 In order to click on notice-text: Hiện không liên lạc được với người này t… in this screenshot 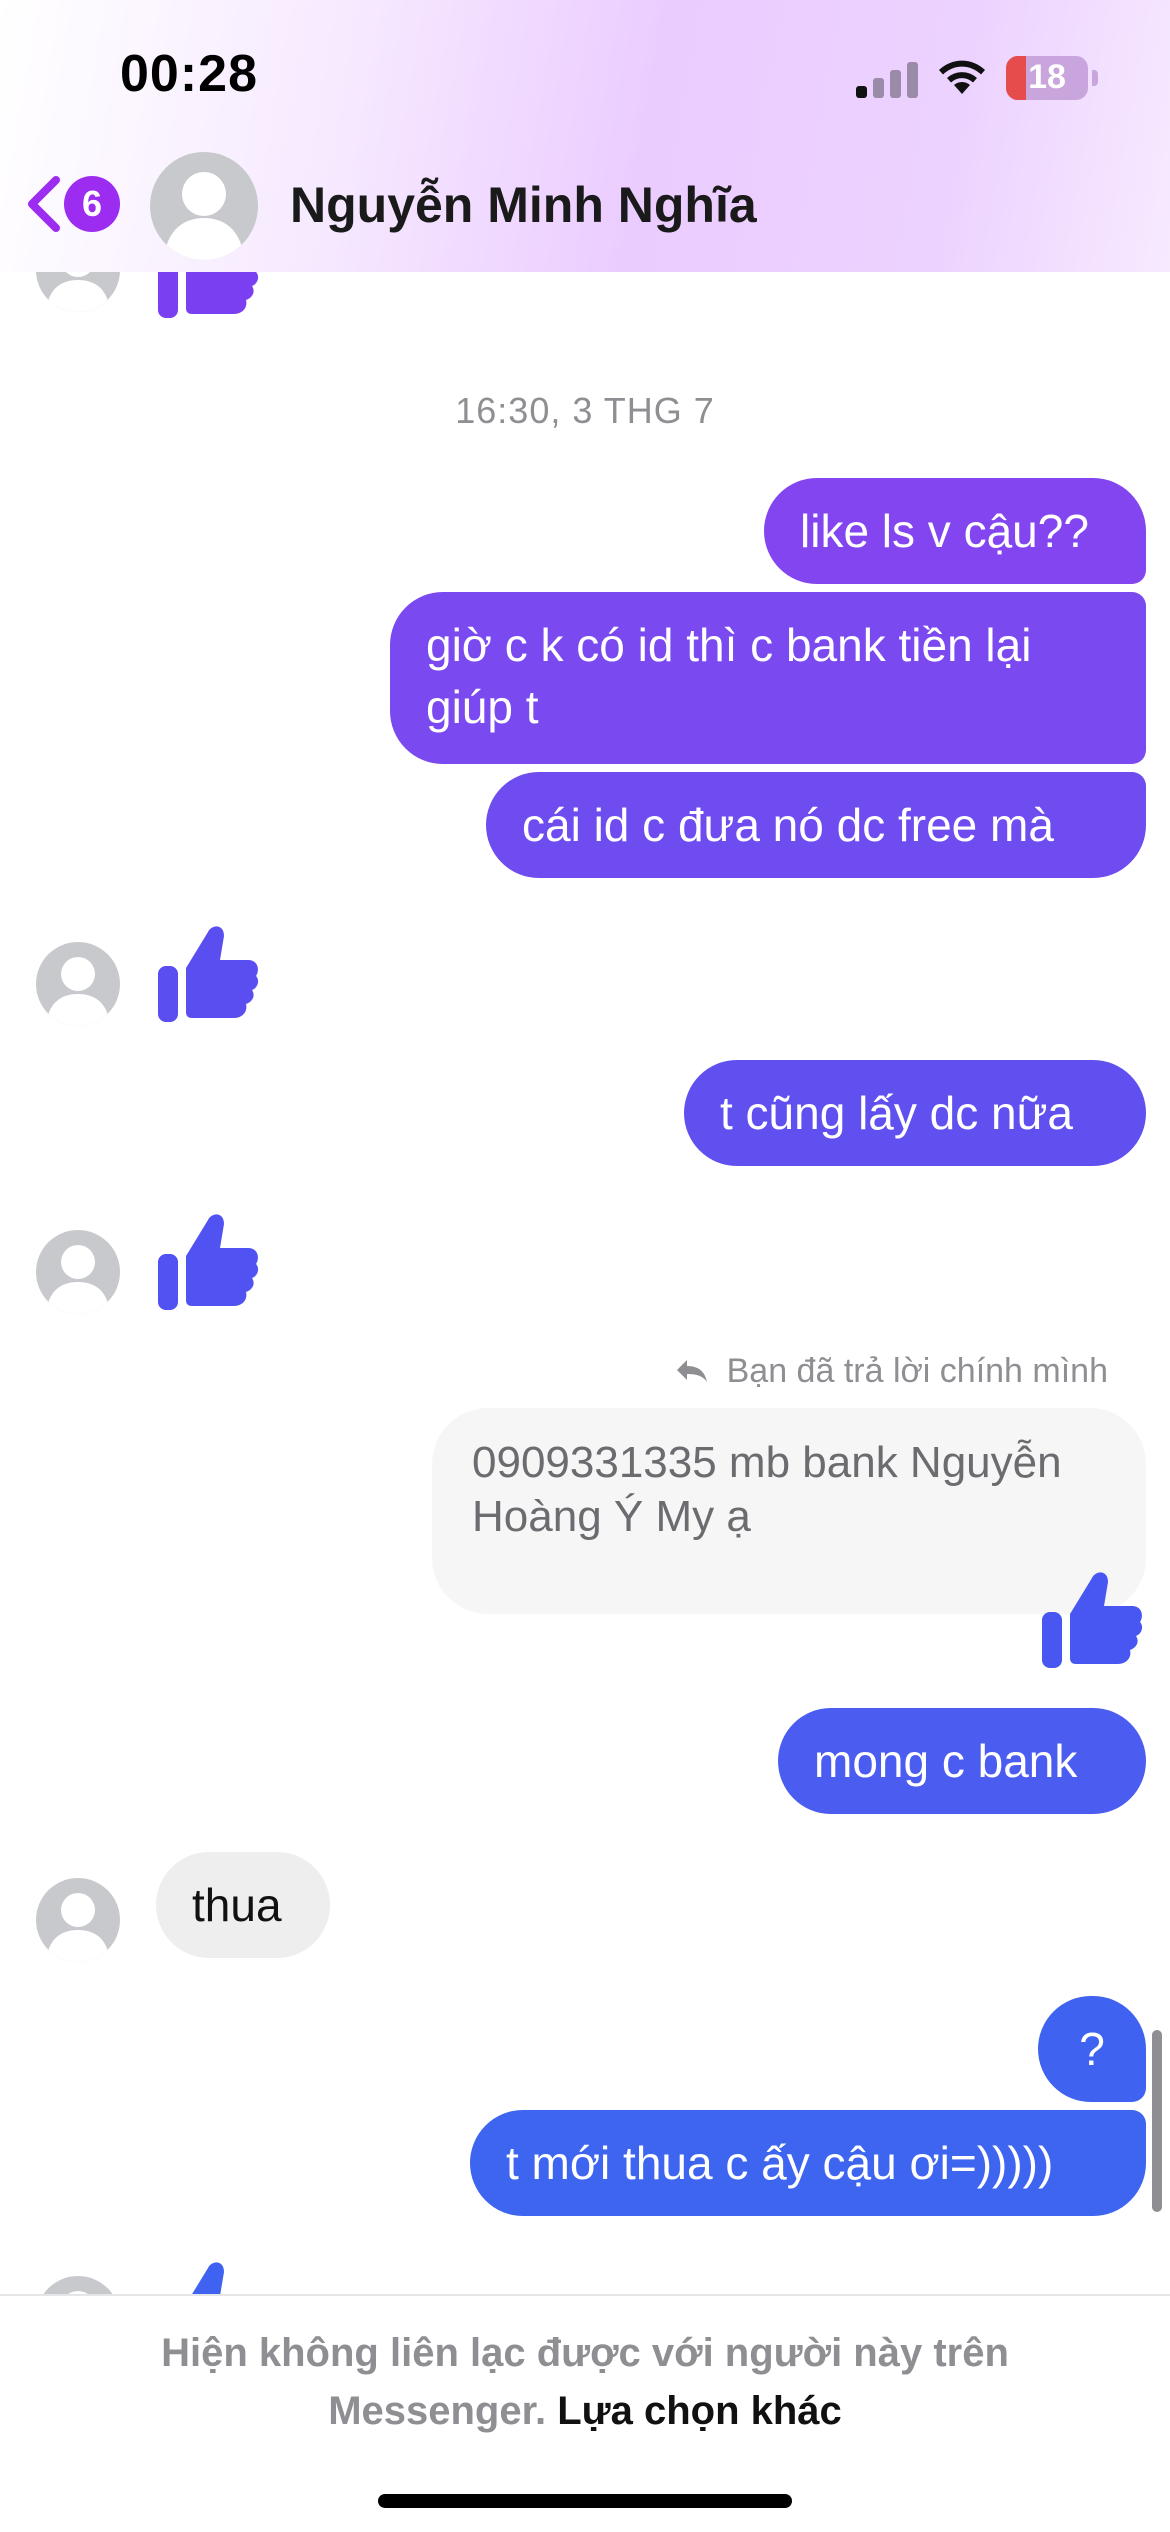, I will do `click(585, 2353)`.